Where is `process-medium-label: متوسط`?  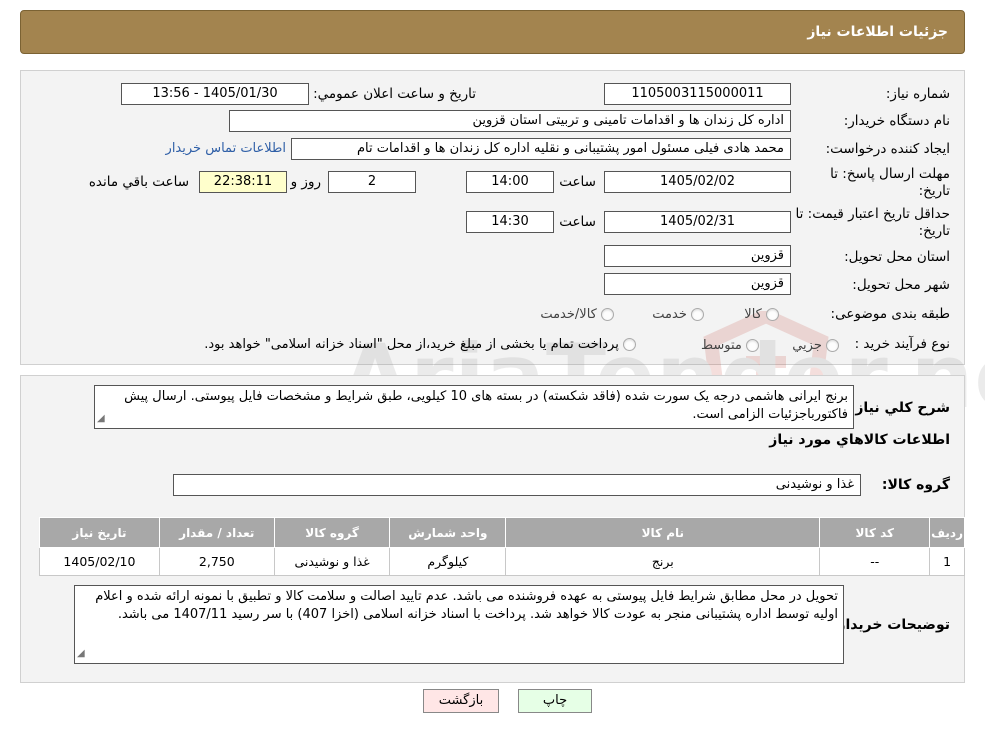 process-medium-label: متوسط is located at coordinates (721, 345).